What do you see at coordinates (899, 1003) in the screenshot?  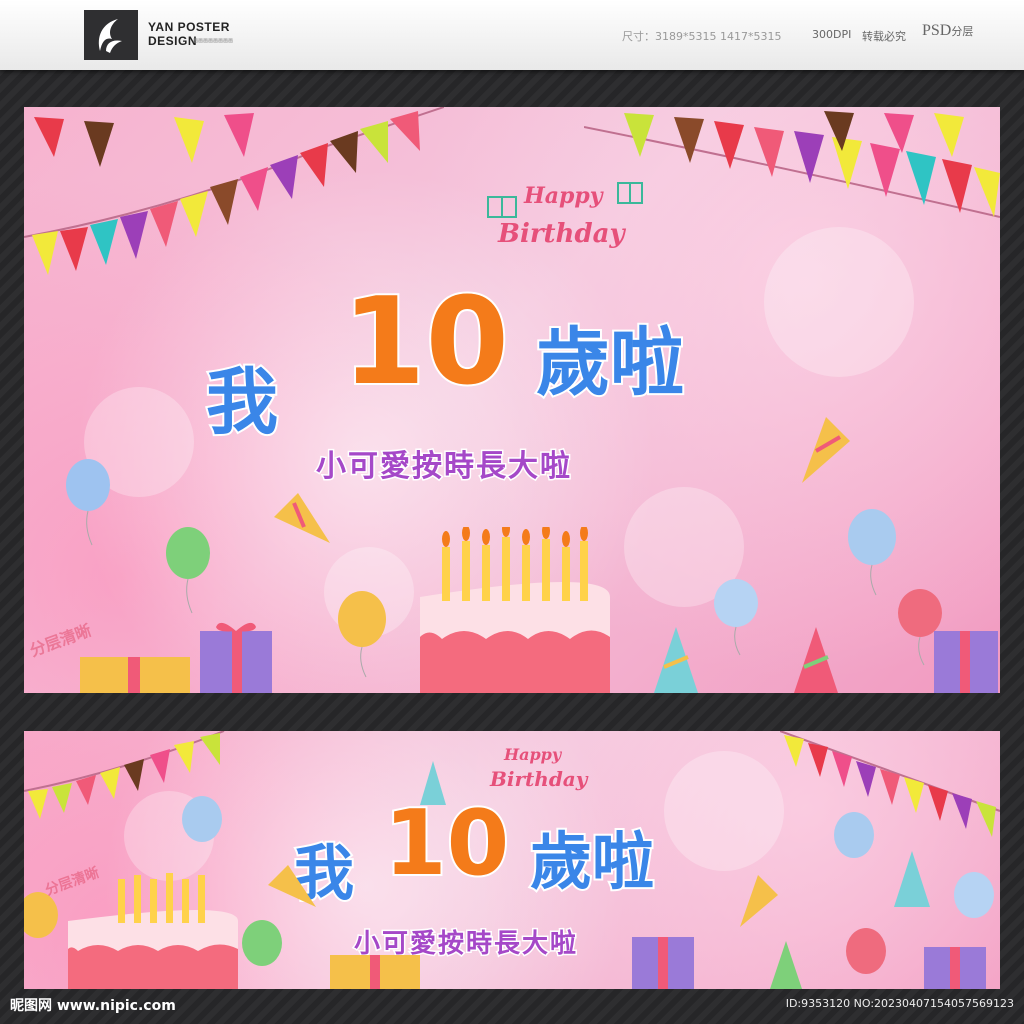 I see `id-footer: ID:9353120 NO:20230407154057569123` at bounding box center [899, 1003].